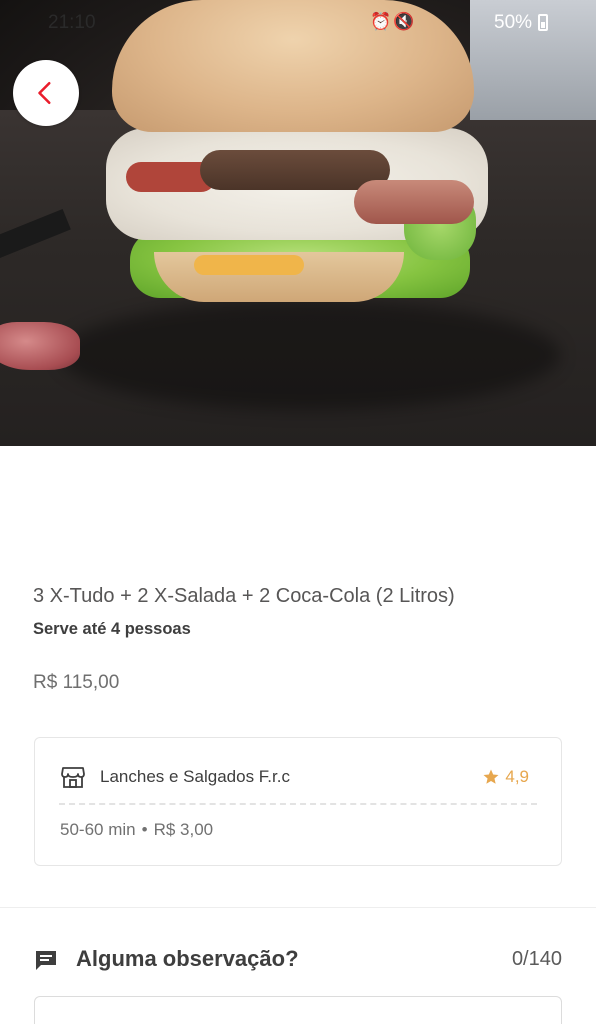  Describe the element at coordinates (543, 22) in the screenshot. I see `battery-icon` at that location.